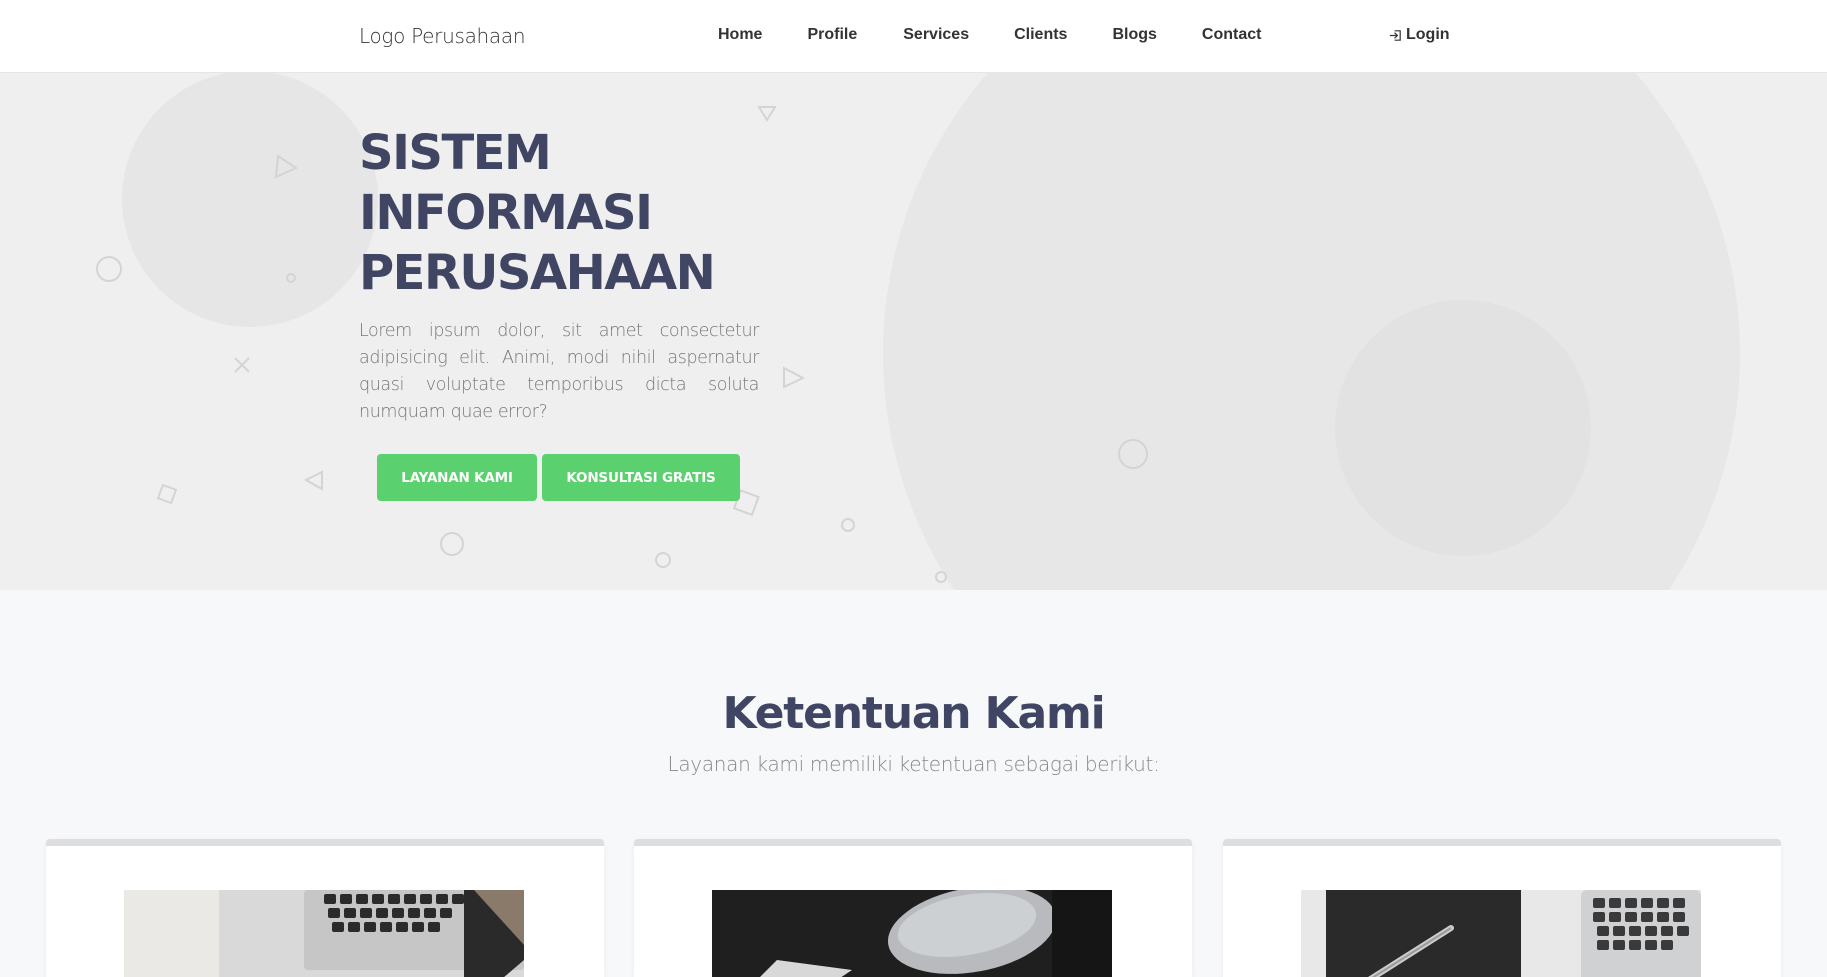 The image size is (1827, 977). What do you see at coordinates (1395, 35) in the screenshot?
I see `login-icon` at bounding box center [1395, 35].